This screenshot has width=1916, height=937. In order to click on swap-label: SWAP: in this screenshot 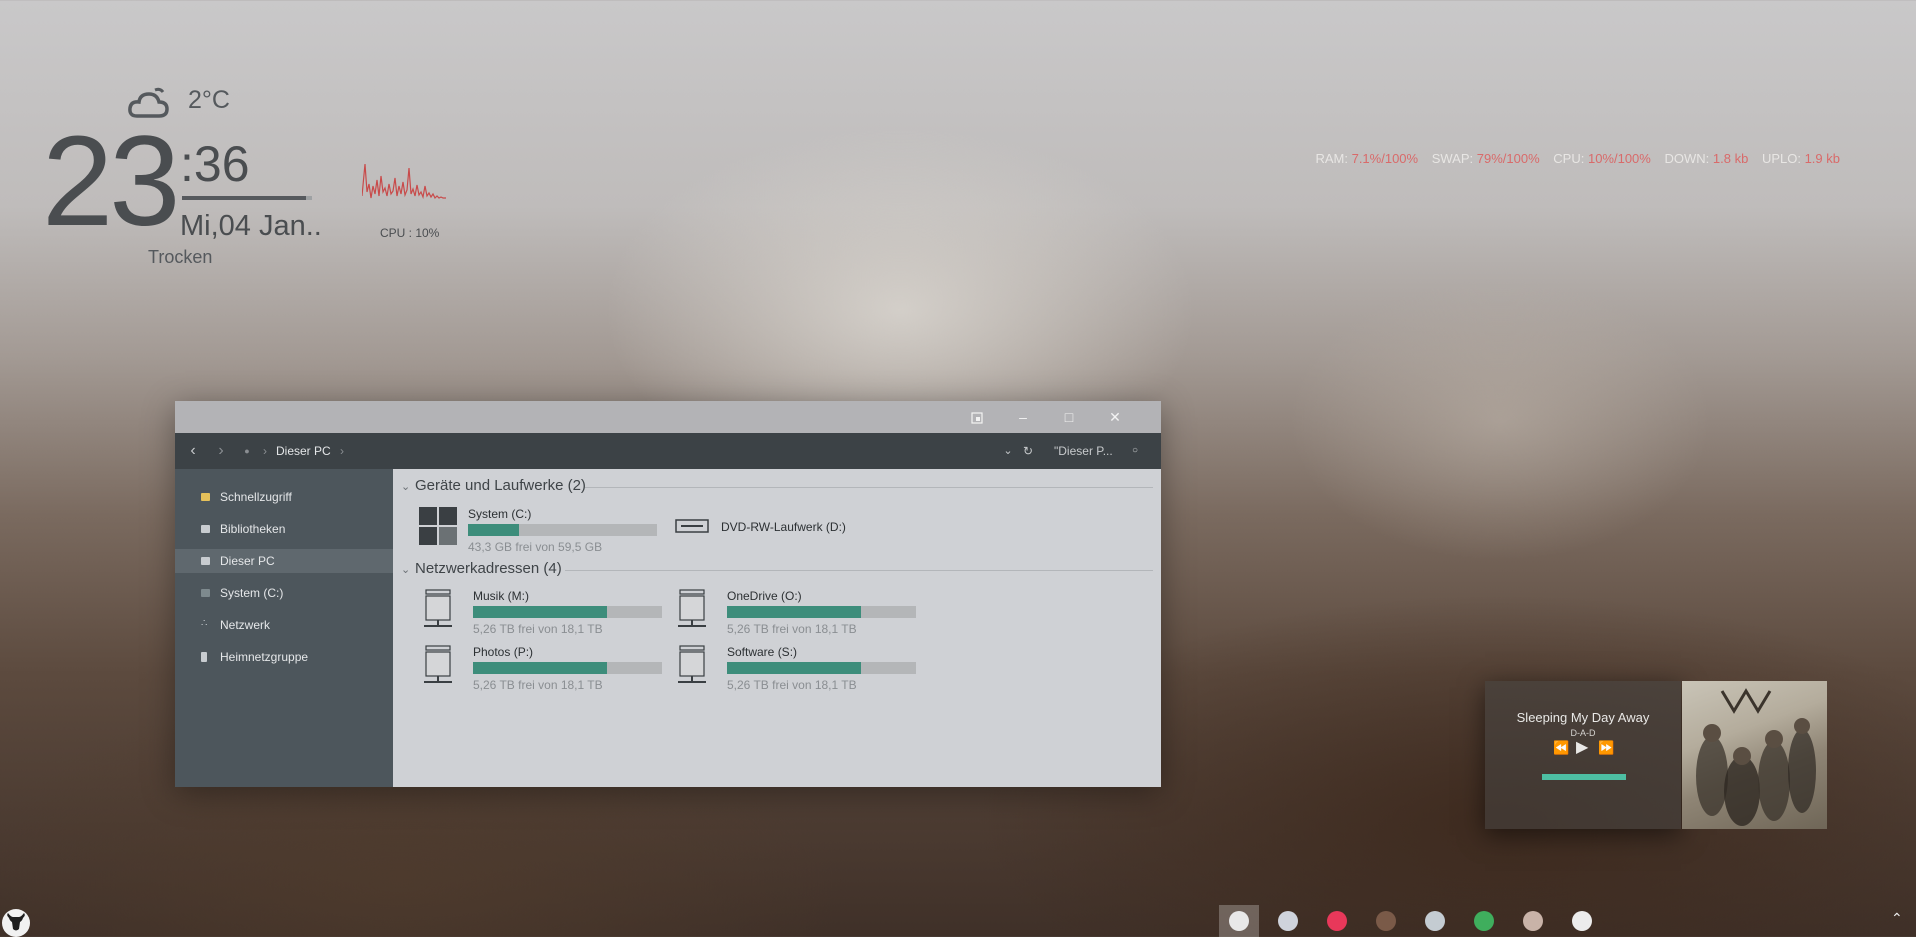, I will do `click(1452, 158)`.